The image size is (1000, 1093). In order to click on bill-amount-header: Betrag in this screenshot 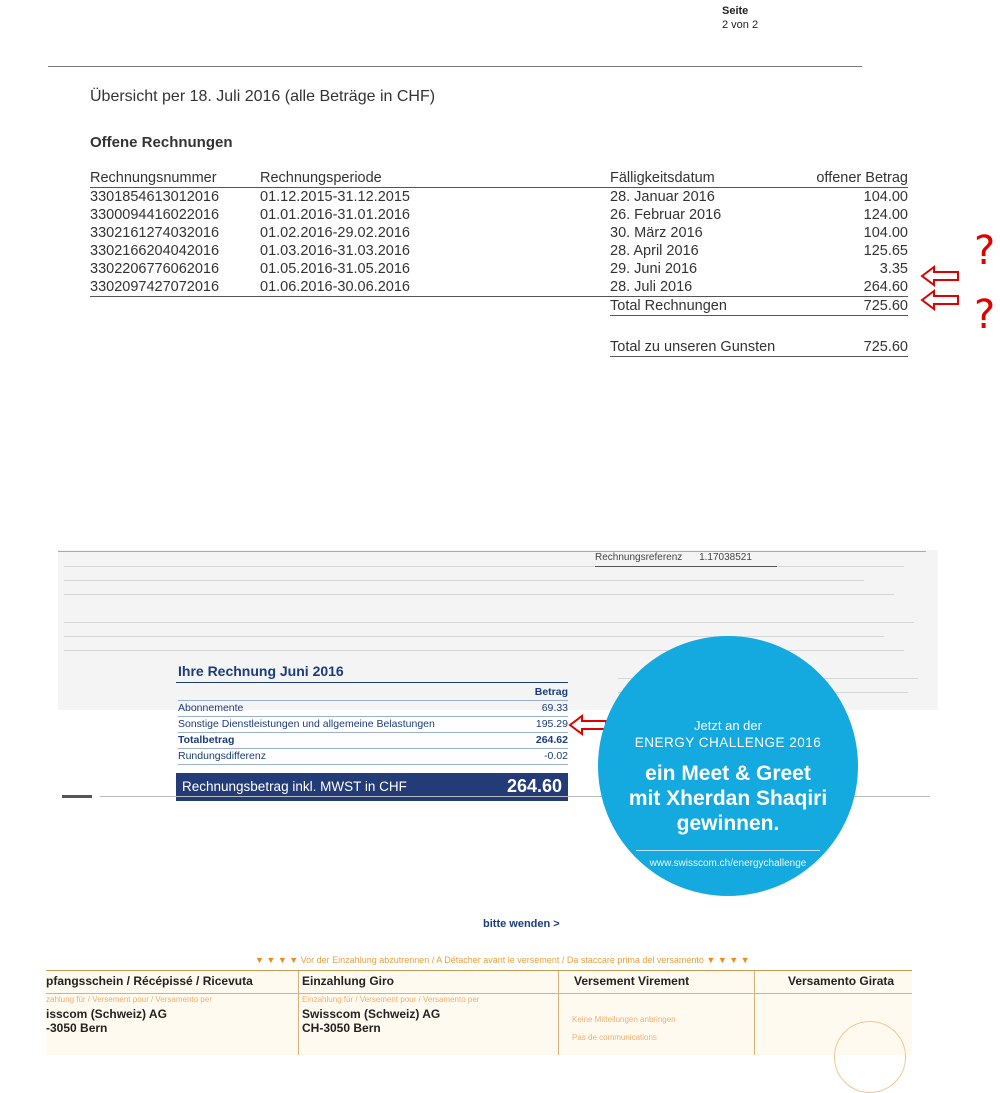, I will do `click(545, 693)`.